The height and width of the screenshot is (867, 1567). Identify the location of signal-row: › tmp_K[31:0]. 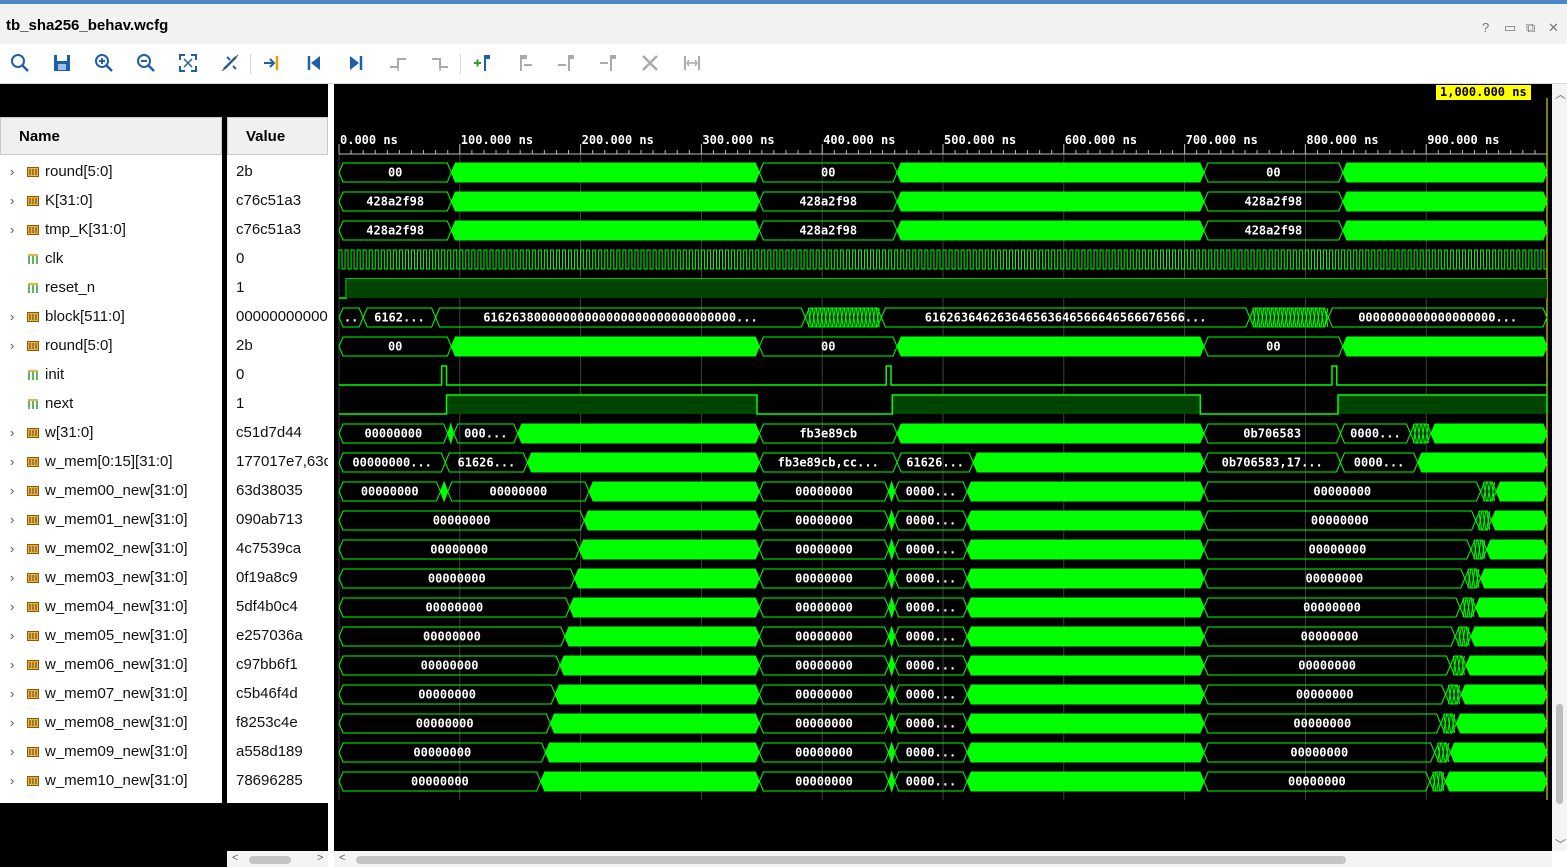
(111, 230).